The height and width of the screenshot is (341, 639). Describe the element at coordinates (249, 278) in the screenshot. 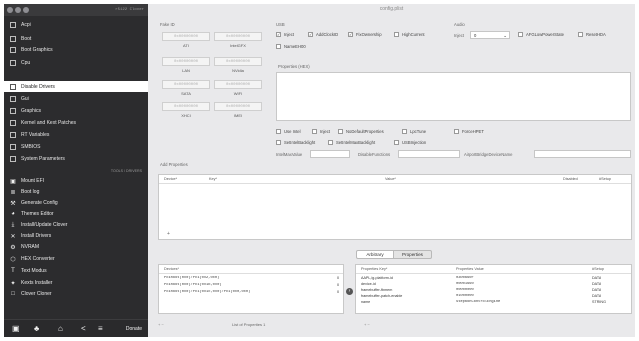

I see `table-row: PciRoot(0x0)/Pci(0x2,0x0)` at that location.